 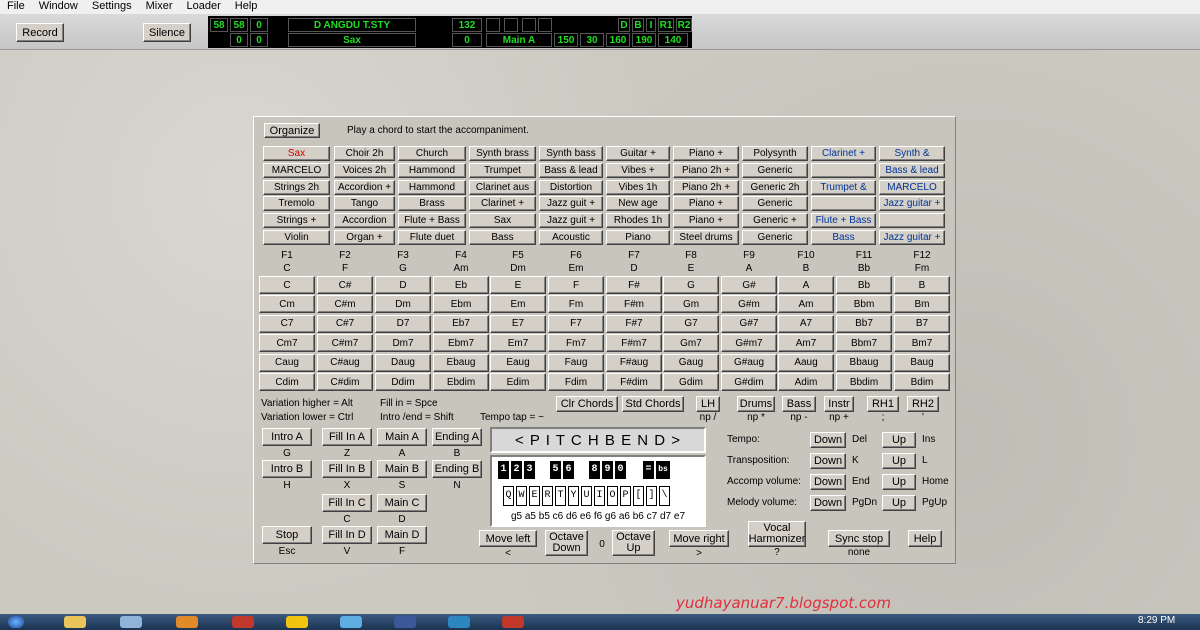 I want to click on menu-help: Help, so click(x=246, y=7).